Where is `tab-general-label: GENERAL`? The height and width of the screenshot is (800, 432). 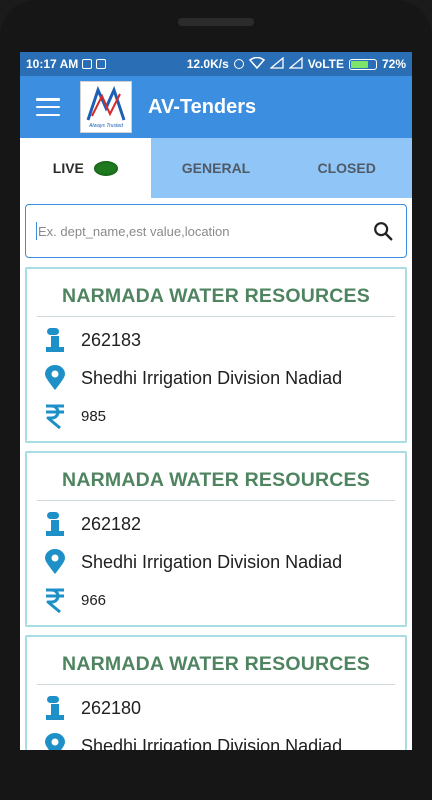 tab-general-label: GENERAL is located at coordinates (216, 168).